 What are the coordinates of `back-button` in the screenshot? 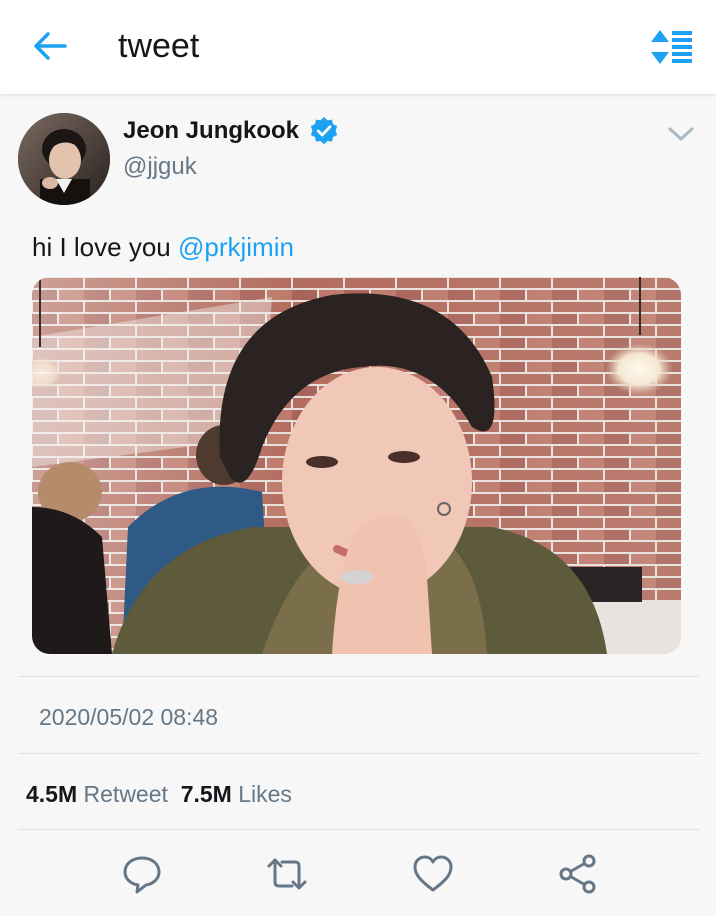 It's located at (50, 46).